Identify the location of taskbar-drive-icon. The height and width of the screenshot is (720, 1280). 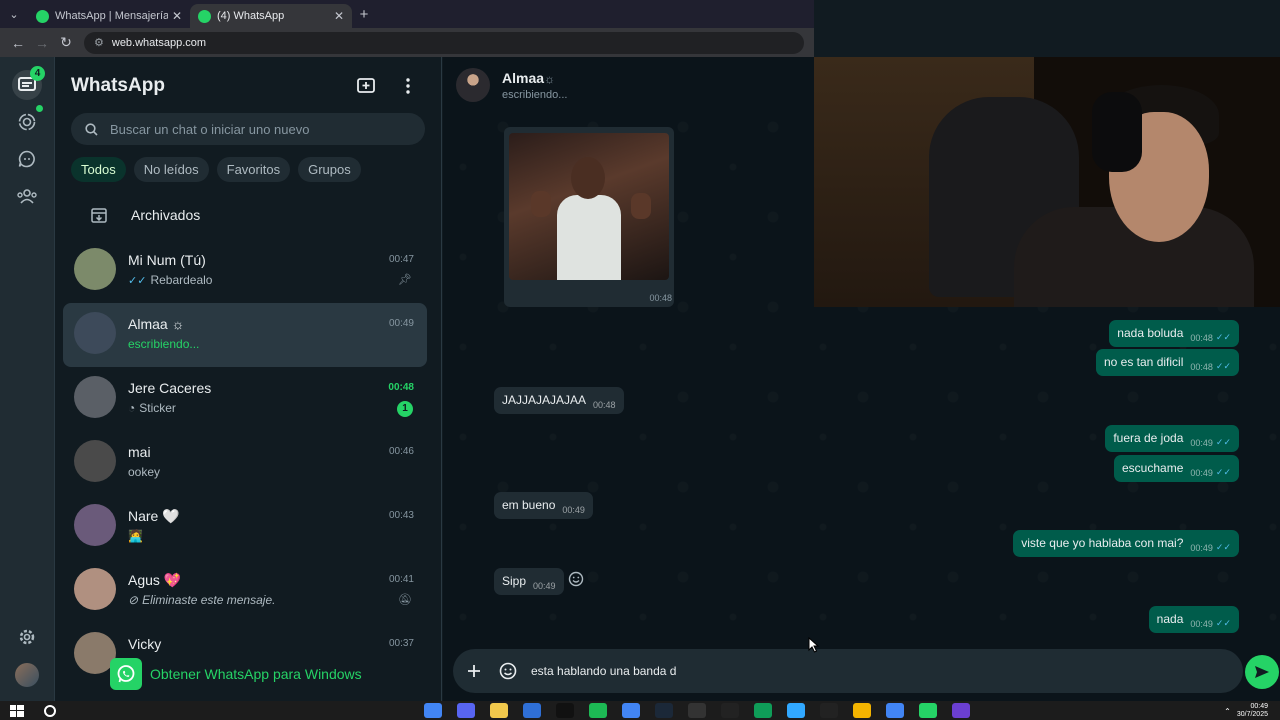
(763, 710).